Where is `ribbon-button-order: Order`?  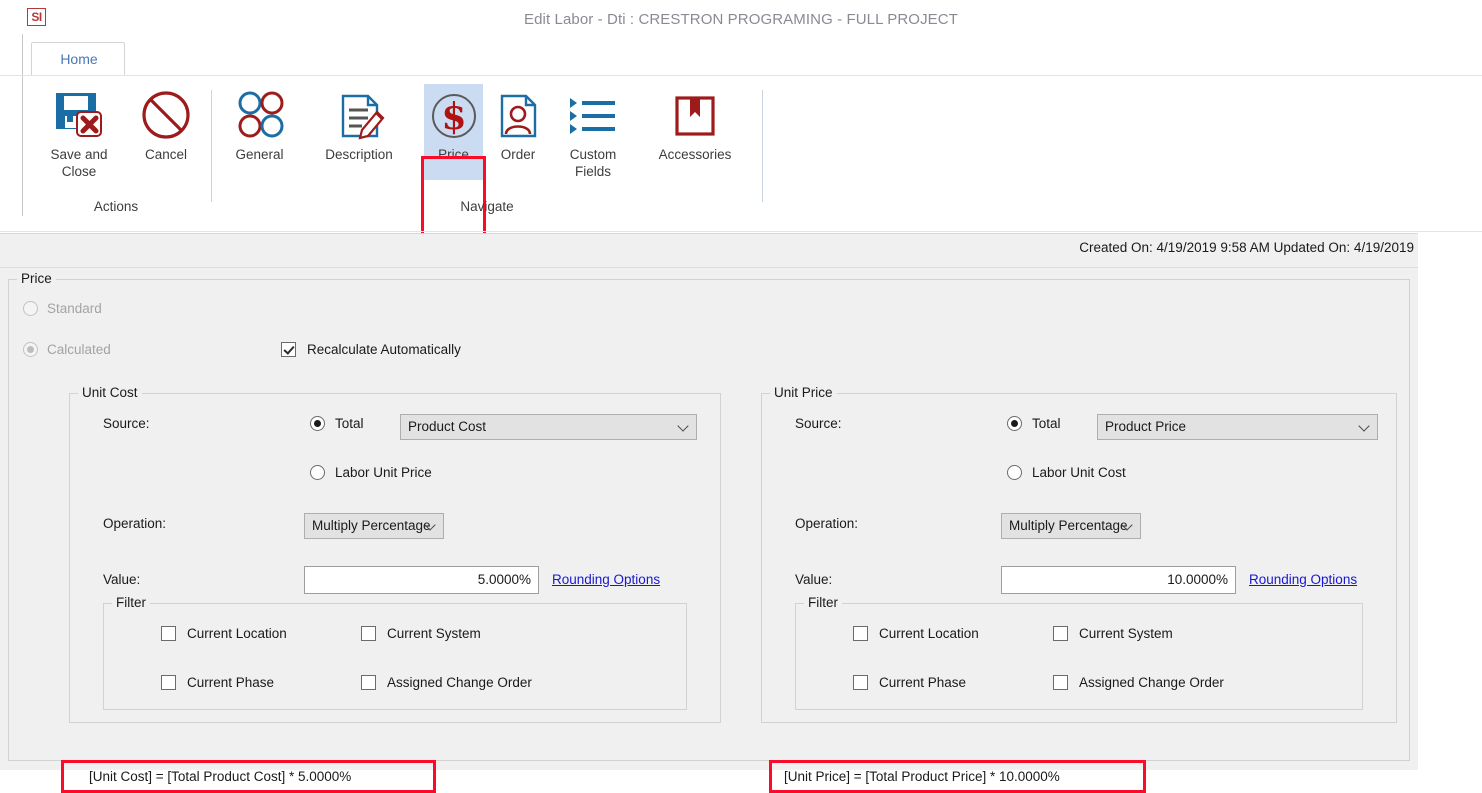
ribbon-button-order: Order is located at coordinates (518, 134).